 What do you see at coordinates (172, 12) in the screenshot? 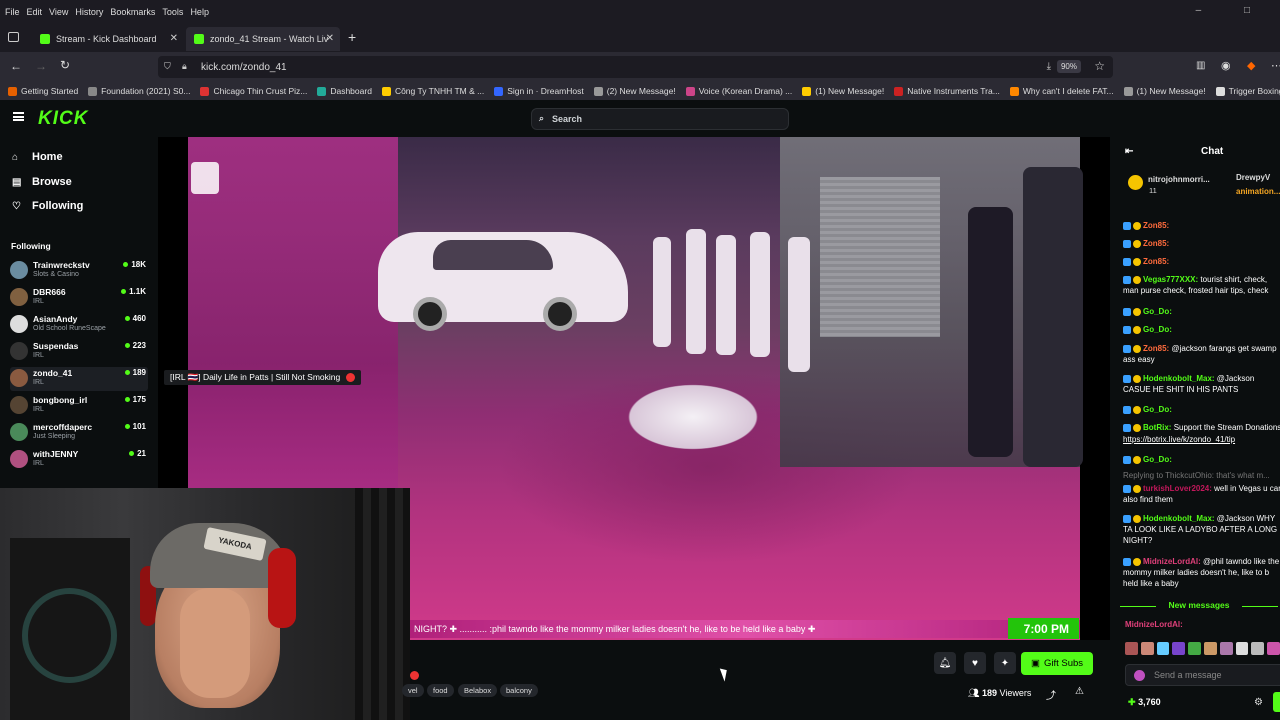
I see `menu-tools: Tools` at bounding box center [172, 12].